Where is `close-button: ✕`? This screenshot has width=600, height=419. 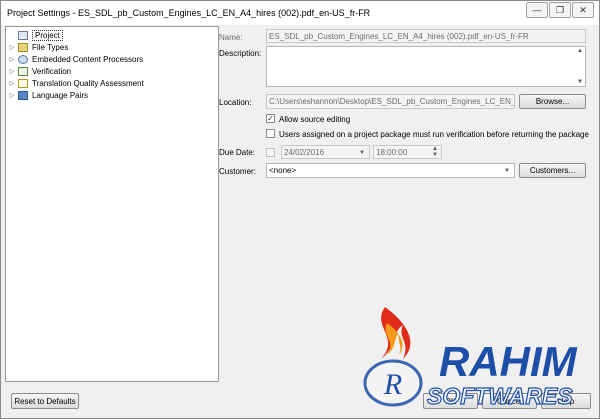
close-button: ✕ is located at coordinates (583, 10).